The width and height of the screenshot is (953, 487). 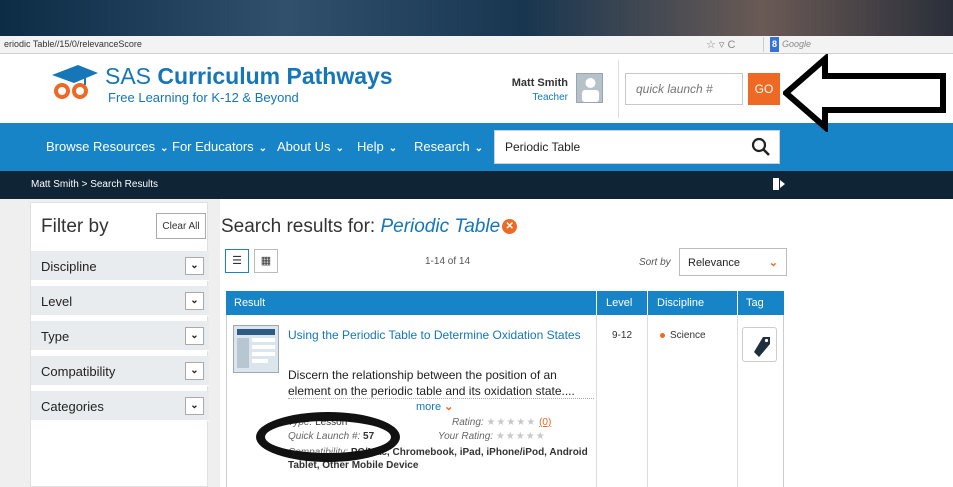 What do you see at coordinates (124, 184) in the screenshot?
I see `breadcrumb-current: Search Results` at bounding box center [124, 184].